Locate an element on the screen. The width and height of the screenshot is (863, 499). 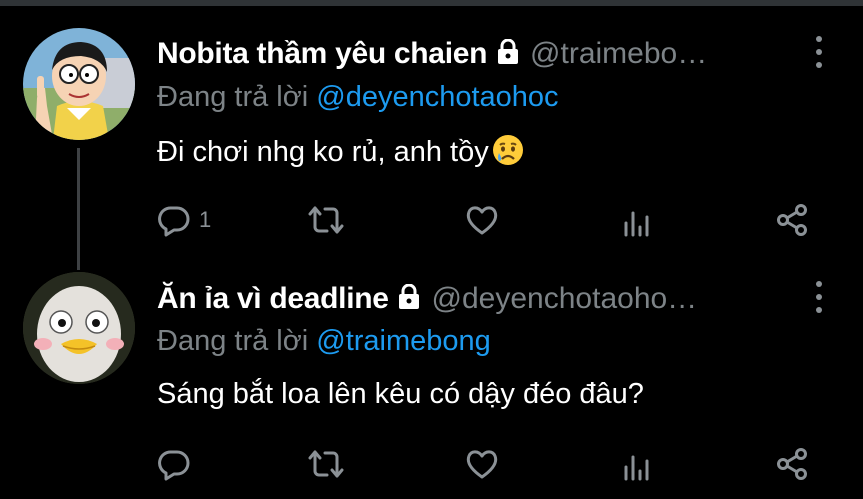
reply-button: 1 is located at coordinates (184, 220).